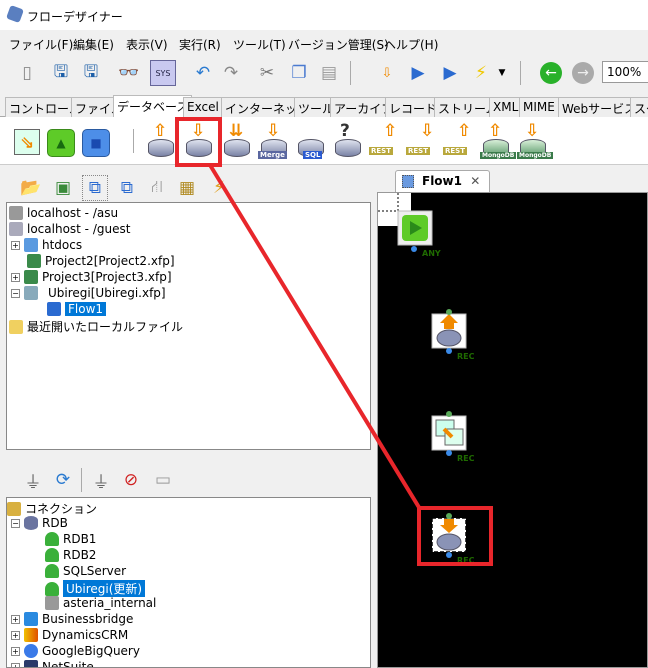 Image resolution: width=648 pixels, height=668 pixels. I want to click on tab-webservice: Webサービス, so click(599, 107).